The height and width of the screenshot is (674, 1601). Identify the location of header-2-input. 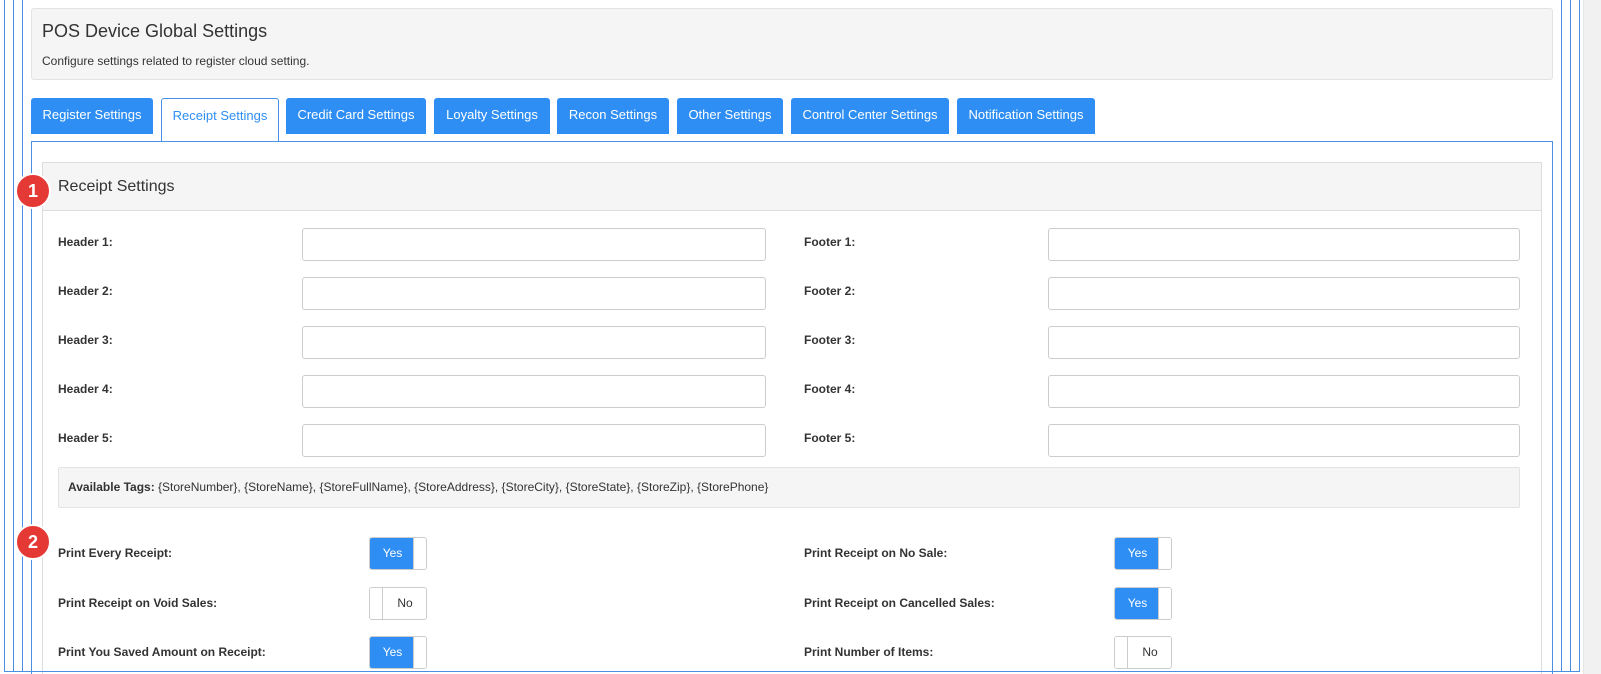
(534, 293).